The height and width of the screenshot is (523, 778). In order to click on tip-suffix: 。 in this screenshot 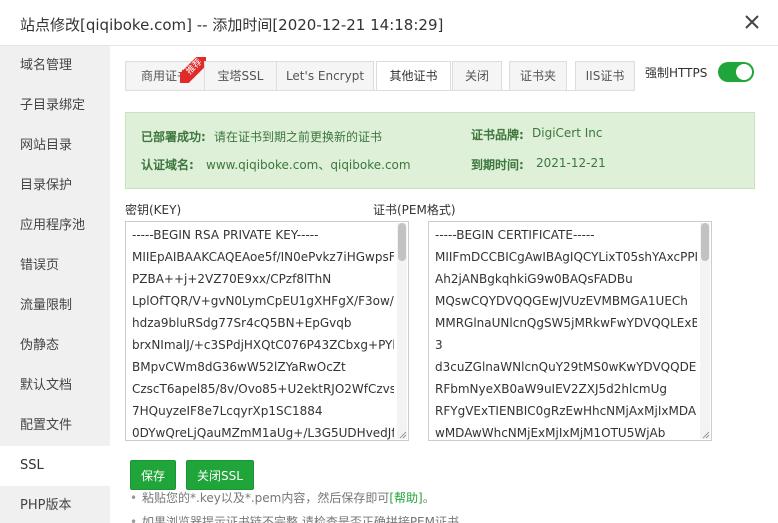, I will do `click(428, 498)`.